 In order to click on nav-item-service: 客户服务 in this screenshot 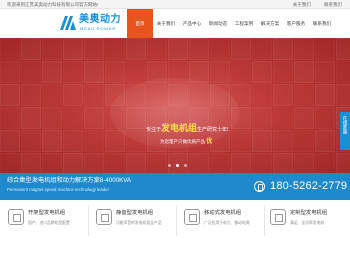, I will do `click(296, 23)`.